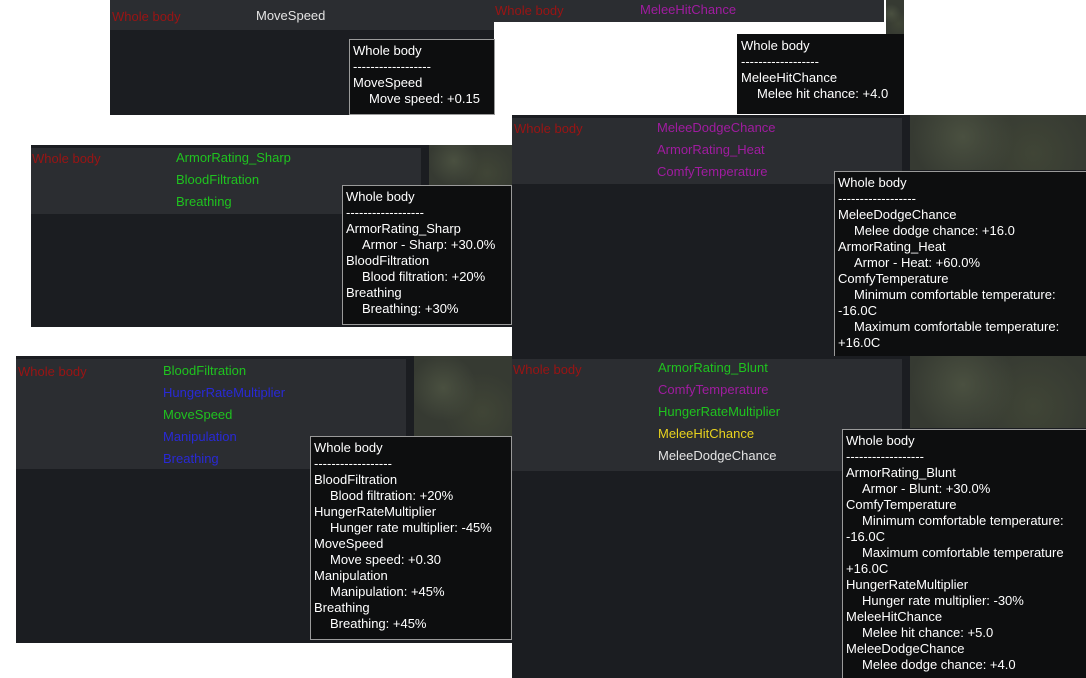 Image resolution: width=1086 pixels, height=678 pixels. Describe the element at coordinates (424, 98) in the screenshot. I see `tooltip-value: Move speed: +0.15` at that location.